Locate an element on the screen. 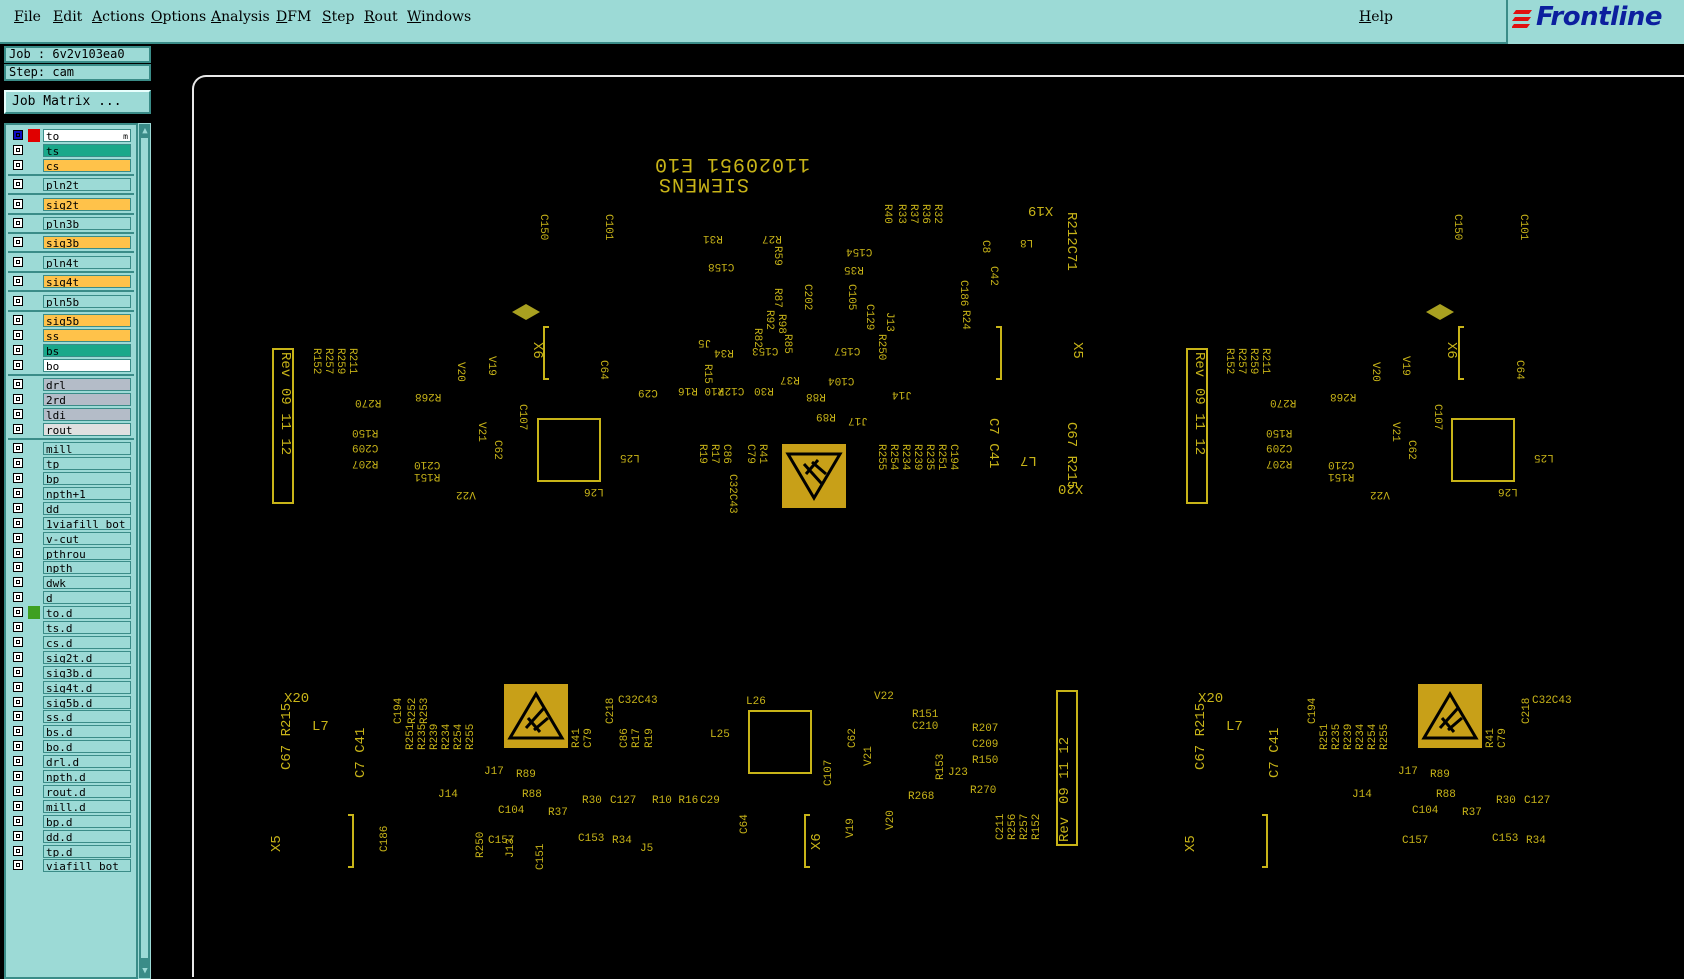  layer-row: ss is located at coordinates (69, 335).